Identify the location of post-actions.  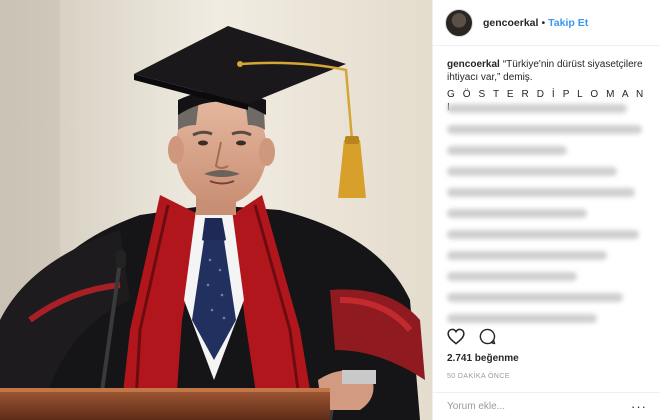
(471, 336).